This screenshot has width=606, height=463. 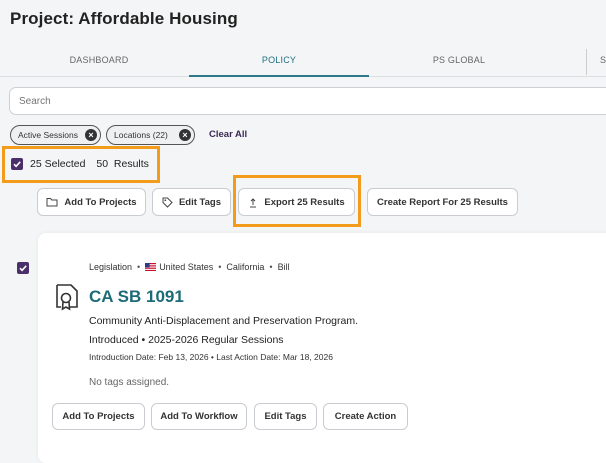 What do you see at coordinates (307, 101) in the screenshot?
I see `search-input` at bounding box center [307, 101].